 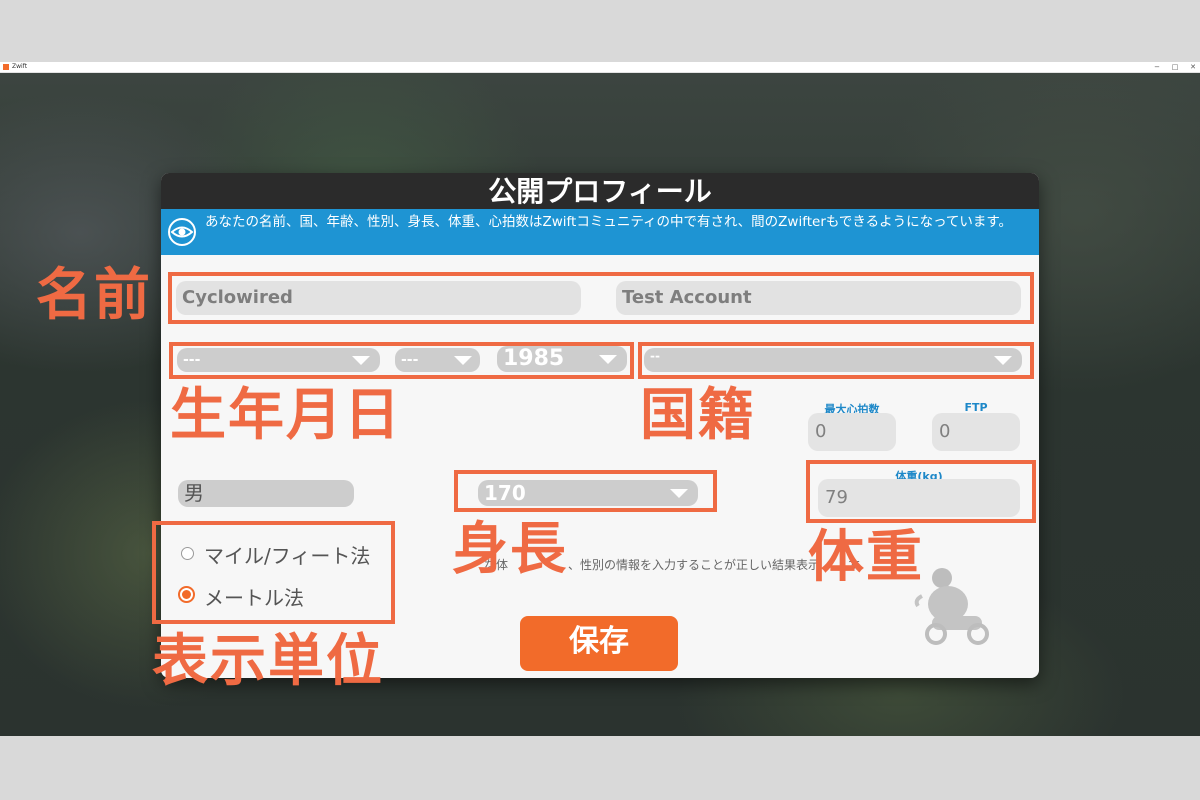 What do you see at coordinates (821, 431) in the screenshot?
I see `max-hr-value: 0` at bounding box center [821, 431].